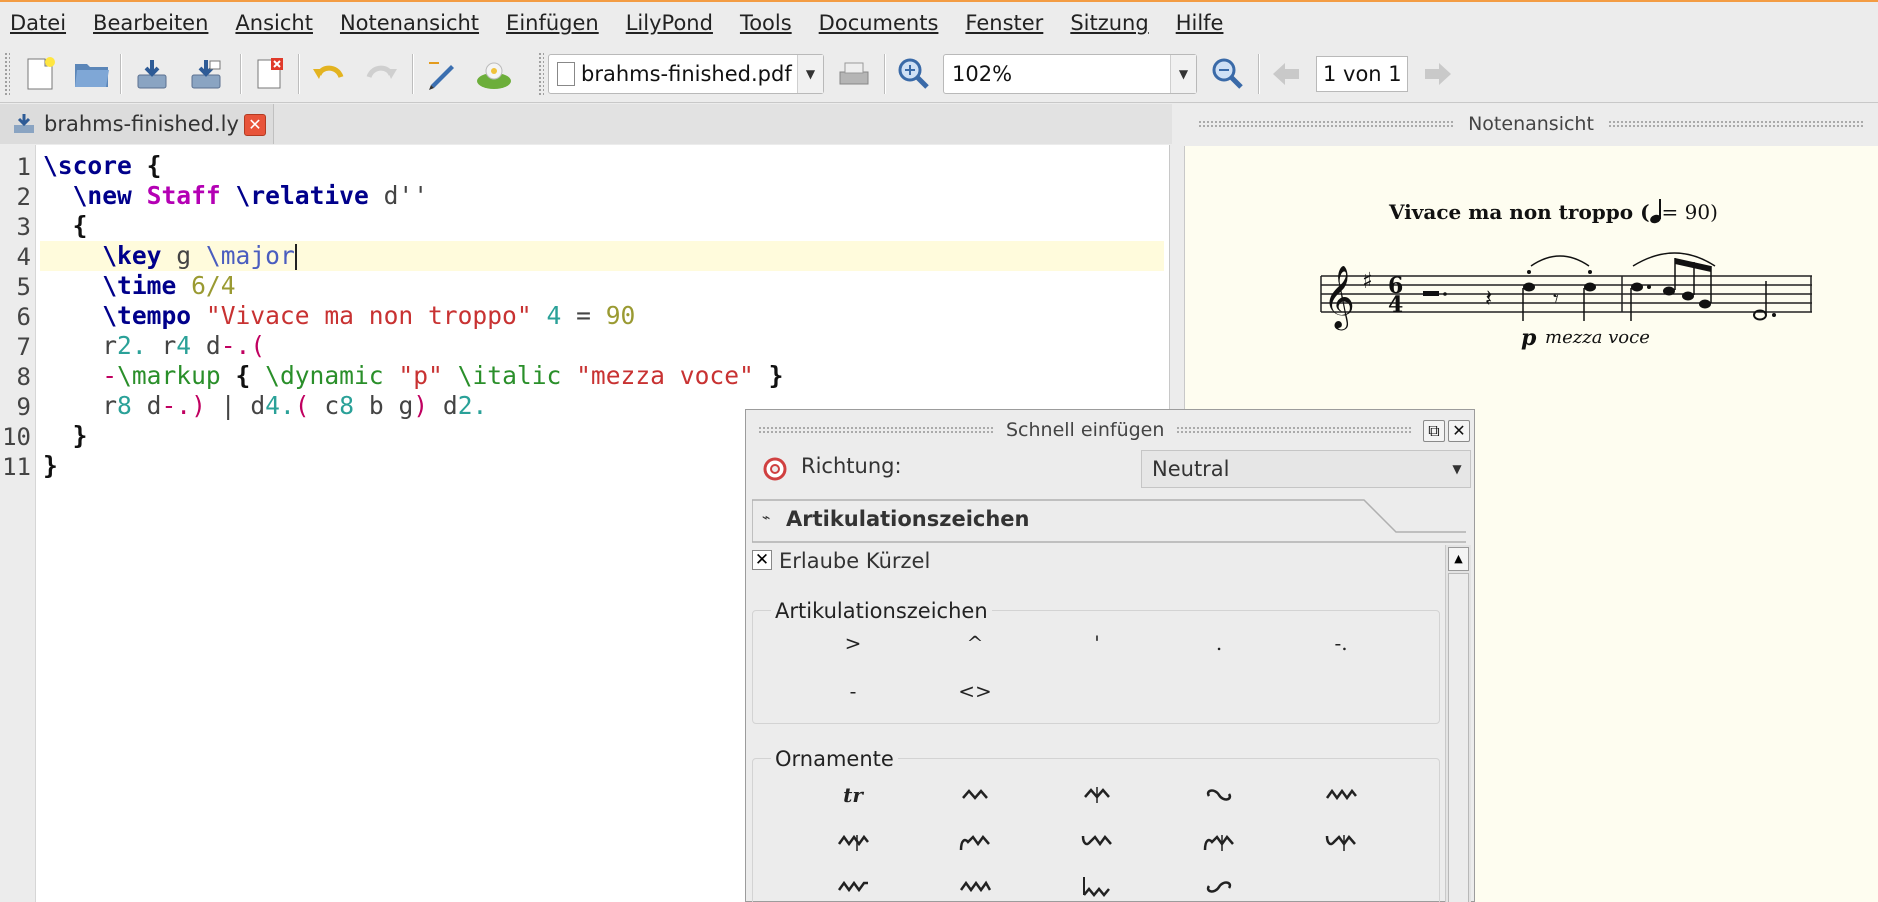 The image size is (1878, 902). What do you see at coordinates (879, 23) in the screenshot?
I see `menu-documents: Documents` at bounding box center [879, 23].